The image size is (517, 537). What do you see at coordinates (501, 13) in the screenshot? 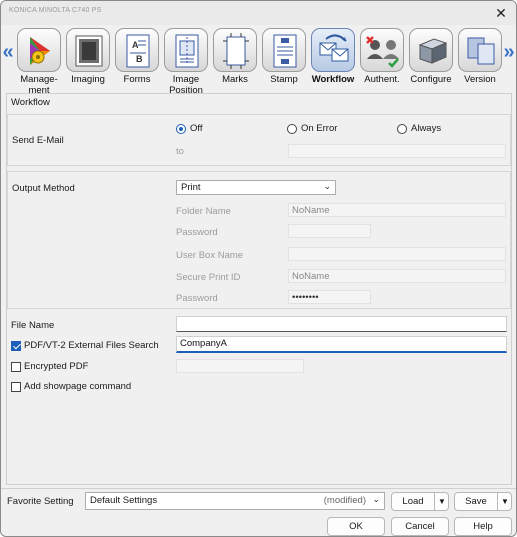
I see `close-icon: ✕` at bounding box center [501, 13].